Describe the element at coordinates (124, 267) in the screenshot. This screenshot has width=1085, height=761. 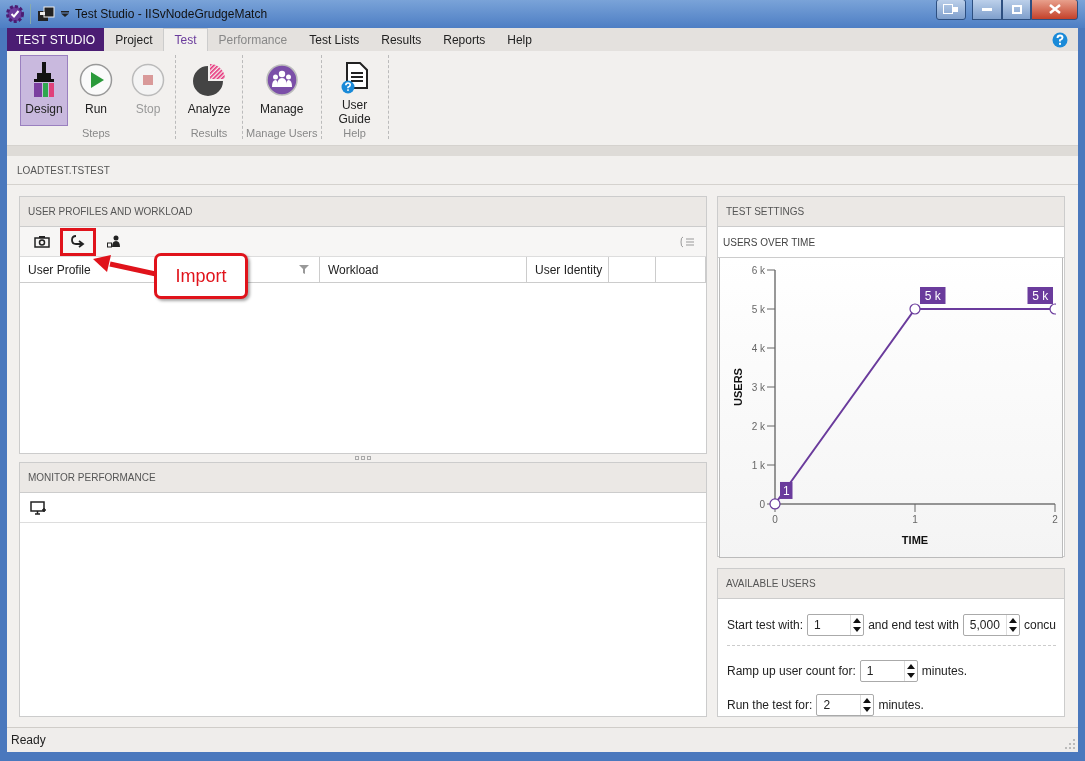
I see `callout-arrow` at that location.